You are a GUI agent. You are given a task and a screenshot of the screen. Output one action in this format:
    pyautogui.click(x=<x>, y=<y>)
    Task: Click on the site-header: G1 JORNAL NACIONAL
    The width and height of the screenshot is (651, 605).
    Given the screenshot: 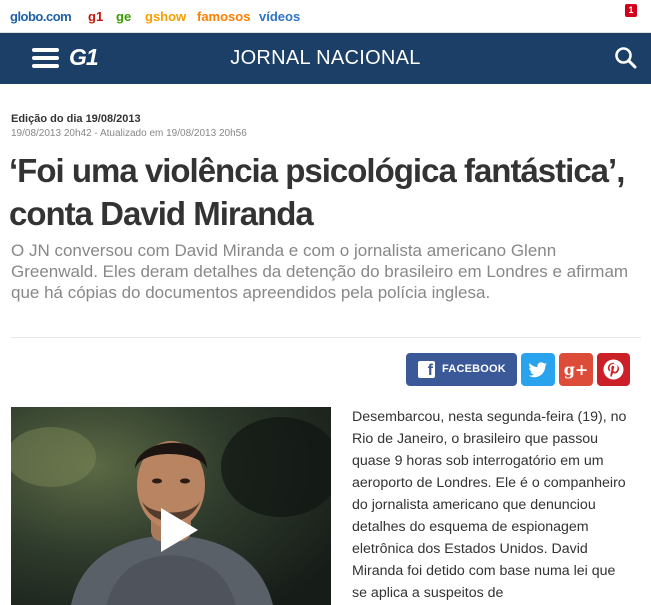 What is the action you would take?
    pyautogui.click(x=325, y=58)
    